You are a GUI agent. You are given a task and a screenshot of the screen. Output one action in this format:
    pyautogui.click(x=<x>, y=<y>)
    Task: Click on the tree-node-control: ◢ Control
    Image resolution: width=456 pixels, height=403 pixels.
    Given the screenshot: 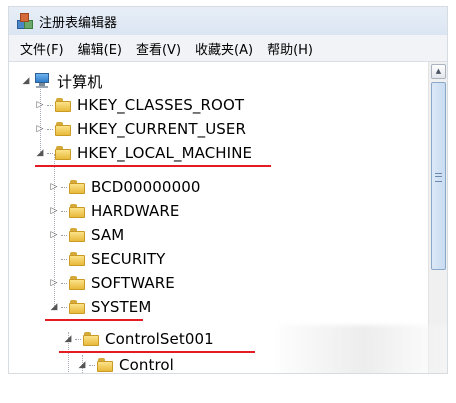 What is the action you would take?
    pyautogui.click(x=125, y=363)
    